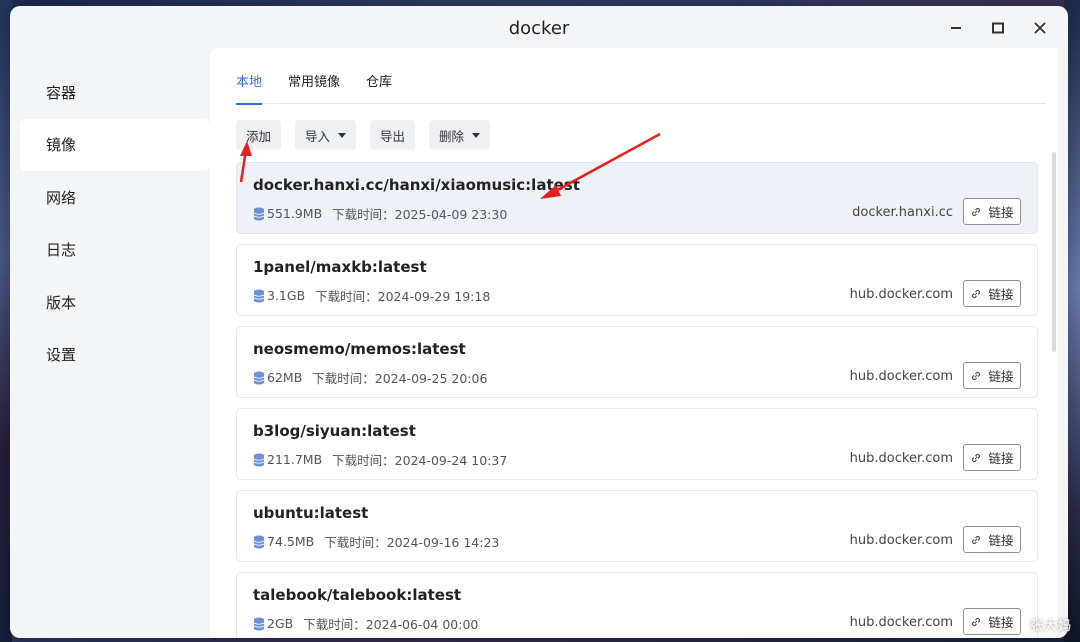 The height and width of the screenshot is (642, 1080). I want to click on export-button-label: 导出, so click(393, 136).